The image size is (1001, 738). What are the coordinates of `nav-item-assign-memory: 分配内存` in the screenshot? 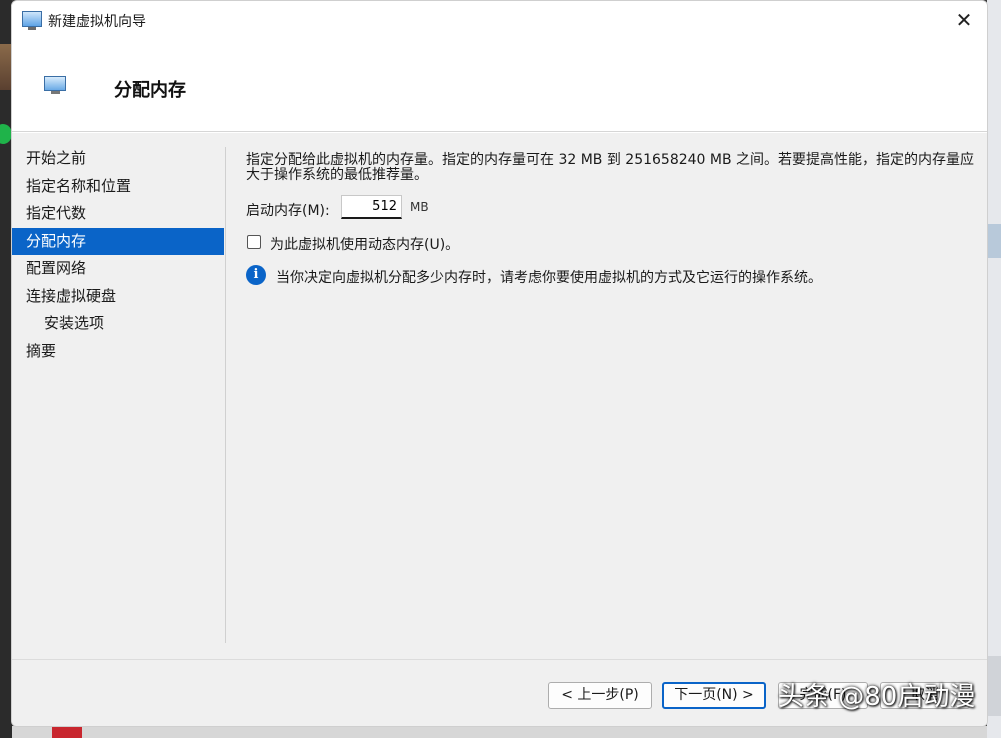 It's located at (118, 241).